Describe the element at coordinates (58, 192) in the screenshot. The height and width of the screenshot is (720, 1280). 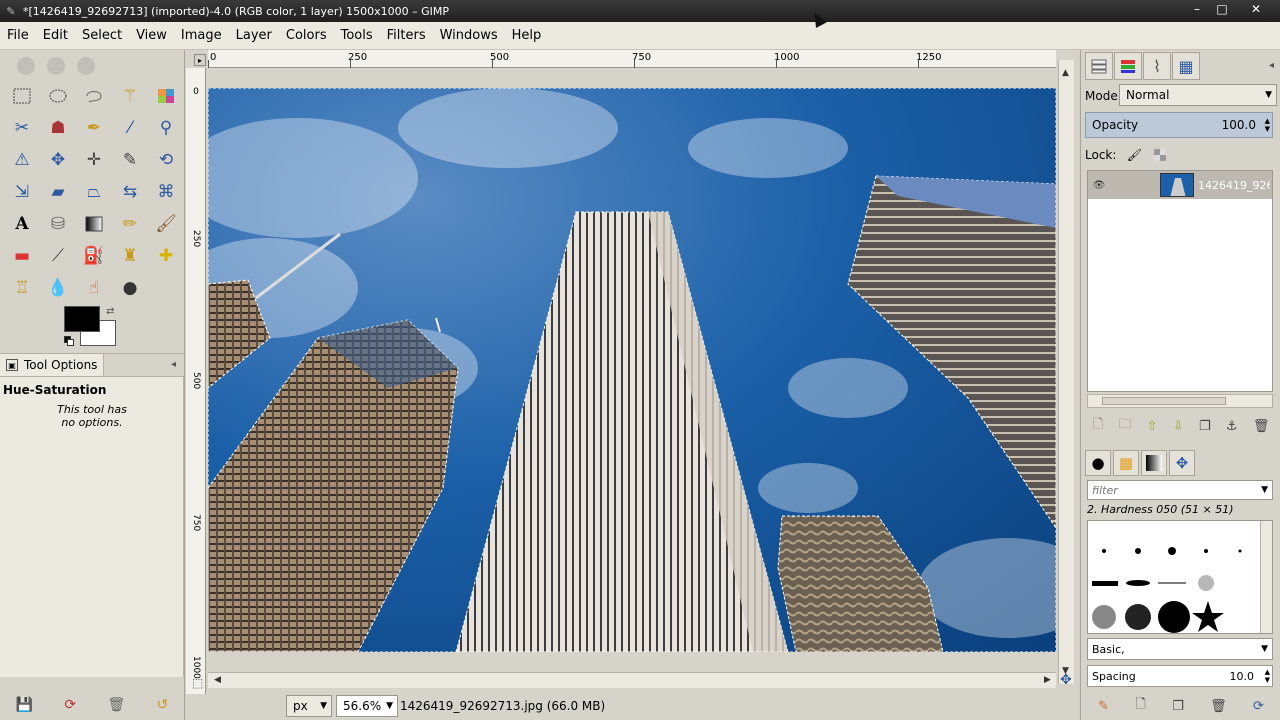
I see `shear-icon: ▰` at that location.